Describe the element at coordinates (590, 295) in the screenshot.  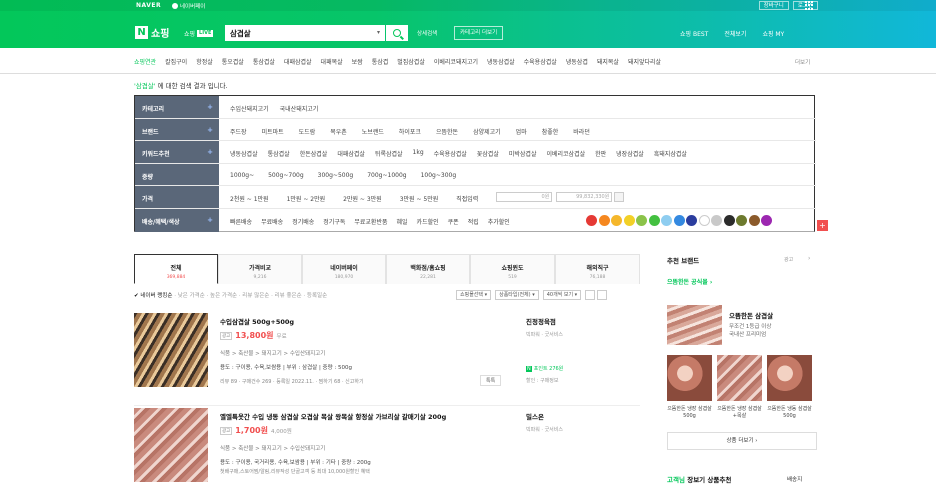
I see `list-view-icon` at that location.